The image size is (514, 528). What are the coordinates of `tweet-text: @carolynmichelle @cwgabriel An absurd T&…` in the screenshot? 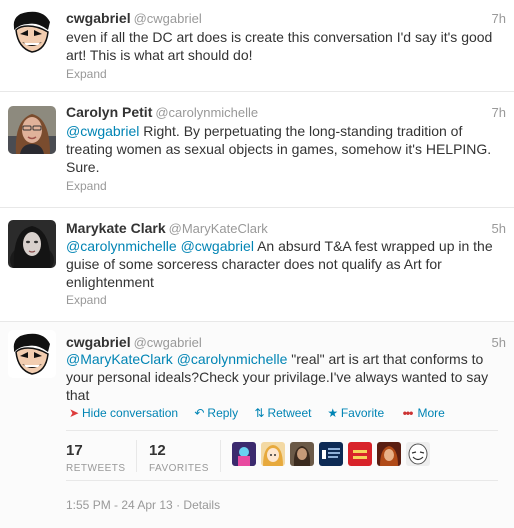 It's located at (282, 264).